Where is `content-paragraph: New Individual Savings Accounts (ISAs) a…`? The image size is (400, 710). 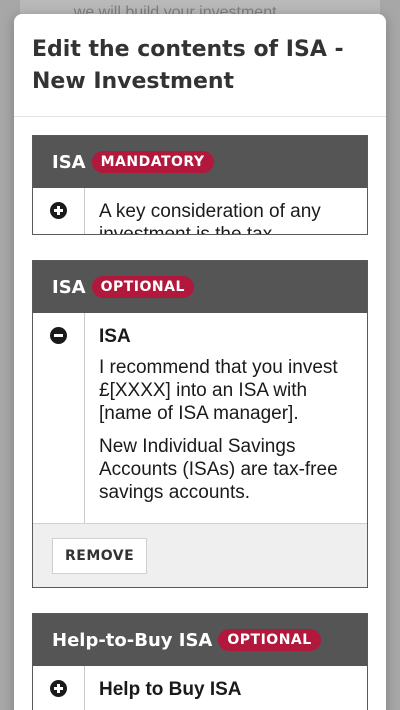 content-paragraph: New Individual Savings Accounts (ISAs) a… is located at coordinates (218, 469).